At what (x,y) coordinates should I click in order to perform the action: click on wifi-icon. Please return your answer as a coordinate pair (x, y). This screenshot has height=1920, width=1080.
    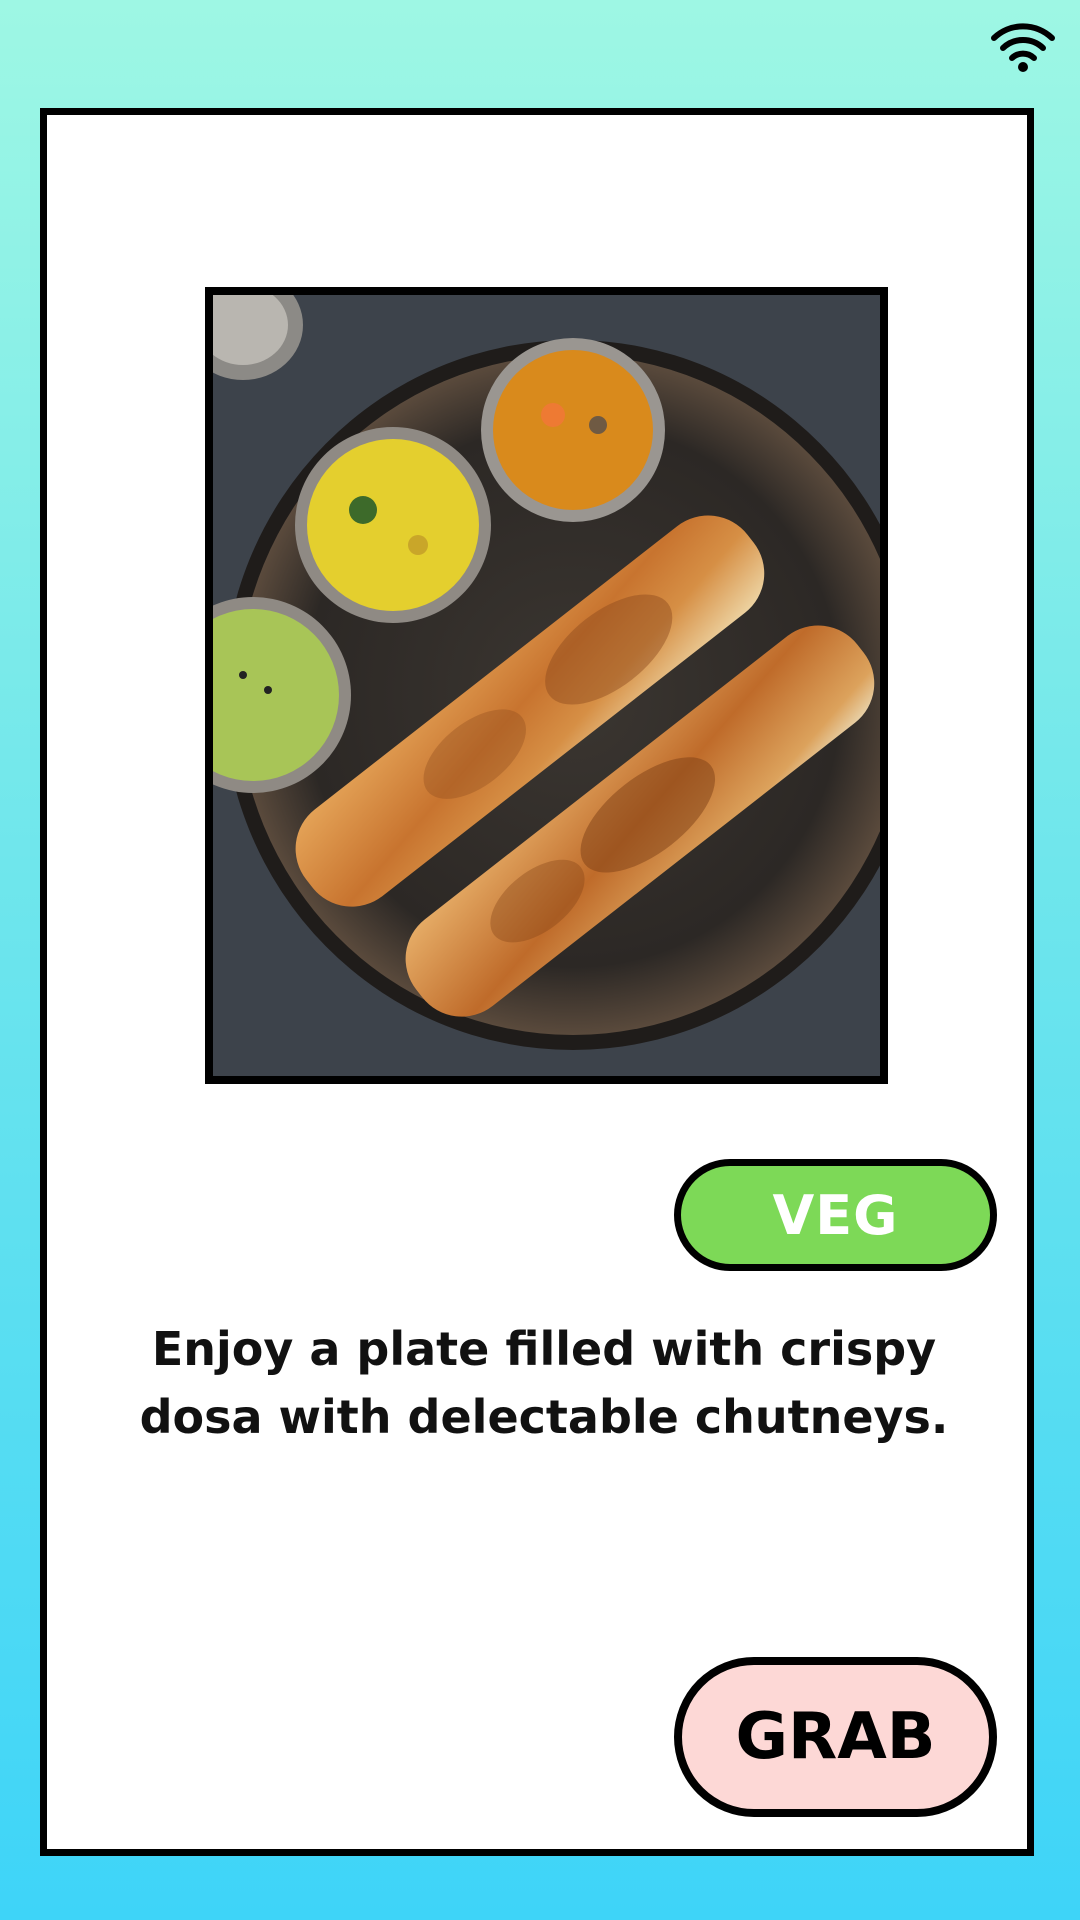
    Looking at the image, I should click on (1023, 47).